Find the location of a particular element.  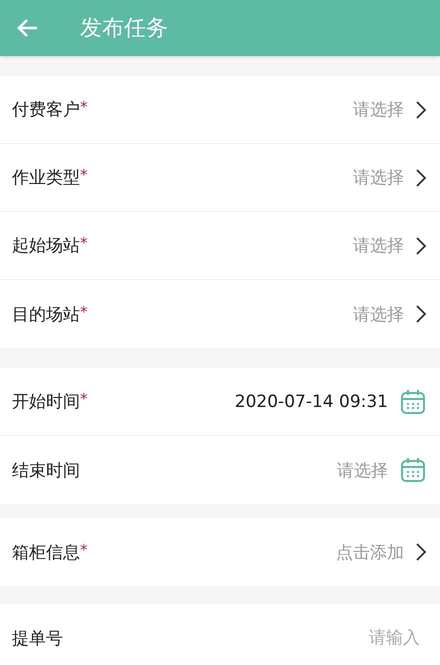

page-title: 发布任务 is located at coordinates (124, 29).